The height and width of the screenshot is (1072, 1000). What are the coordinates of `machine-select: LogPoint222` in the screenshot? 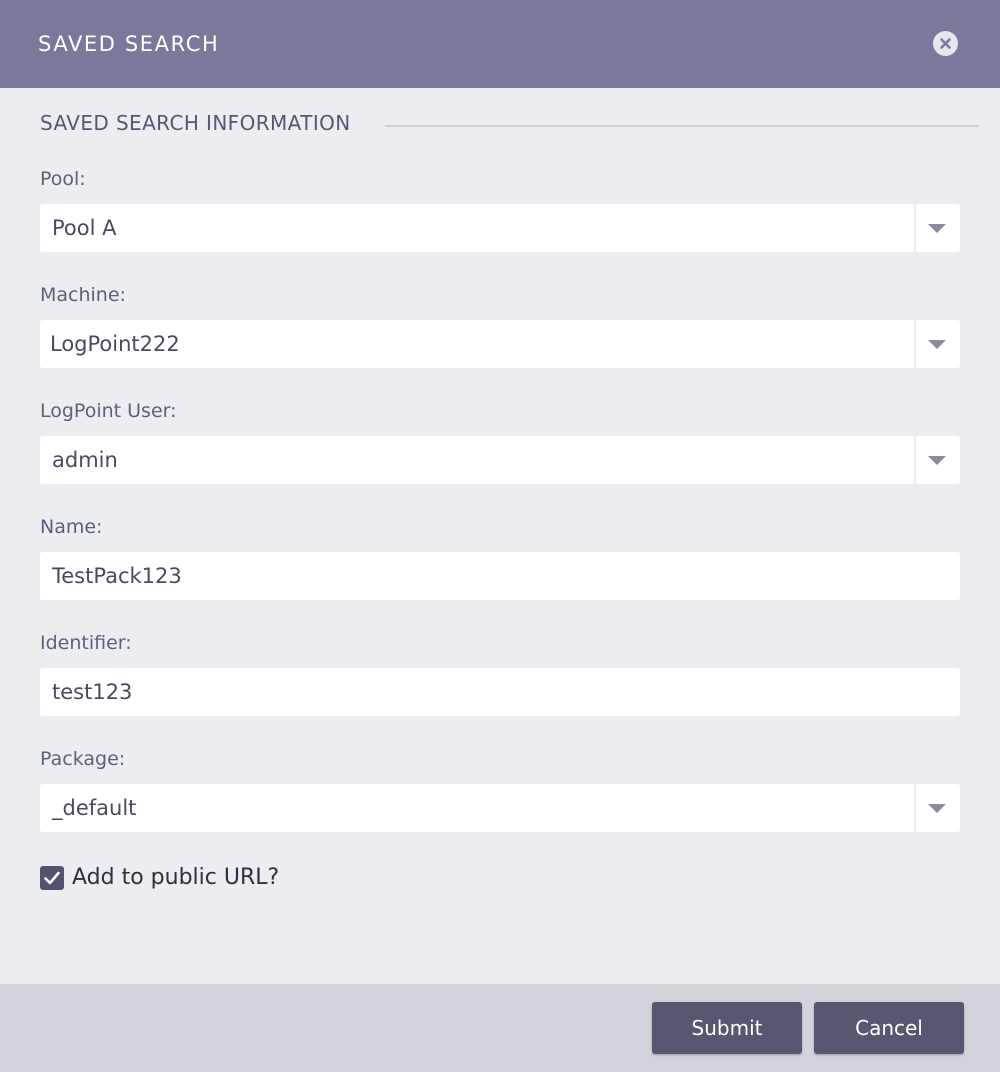 It's located at (500, 344).